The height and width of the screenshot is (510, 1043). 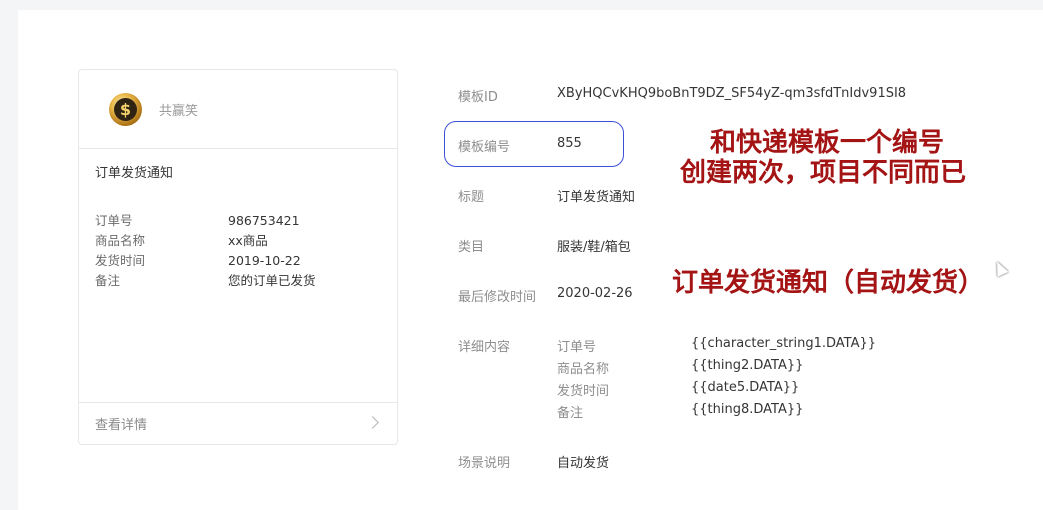 I want to click on annotation-created-twice: 创建两次，项目不同而已, so click(x=823, y=173).